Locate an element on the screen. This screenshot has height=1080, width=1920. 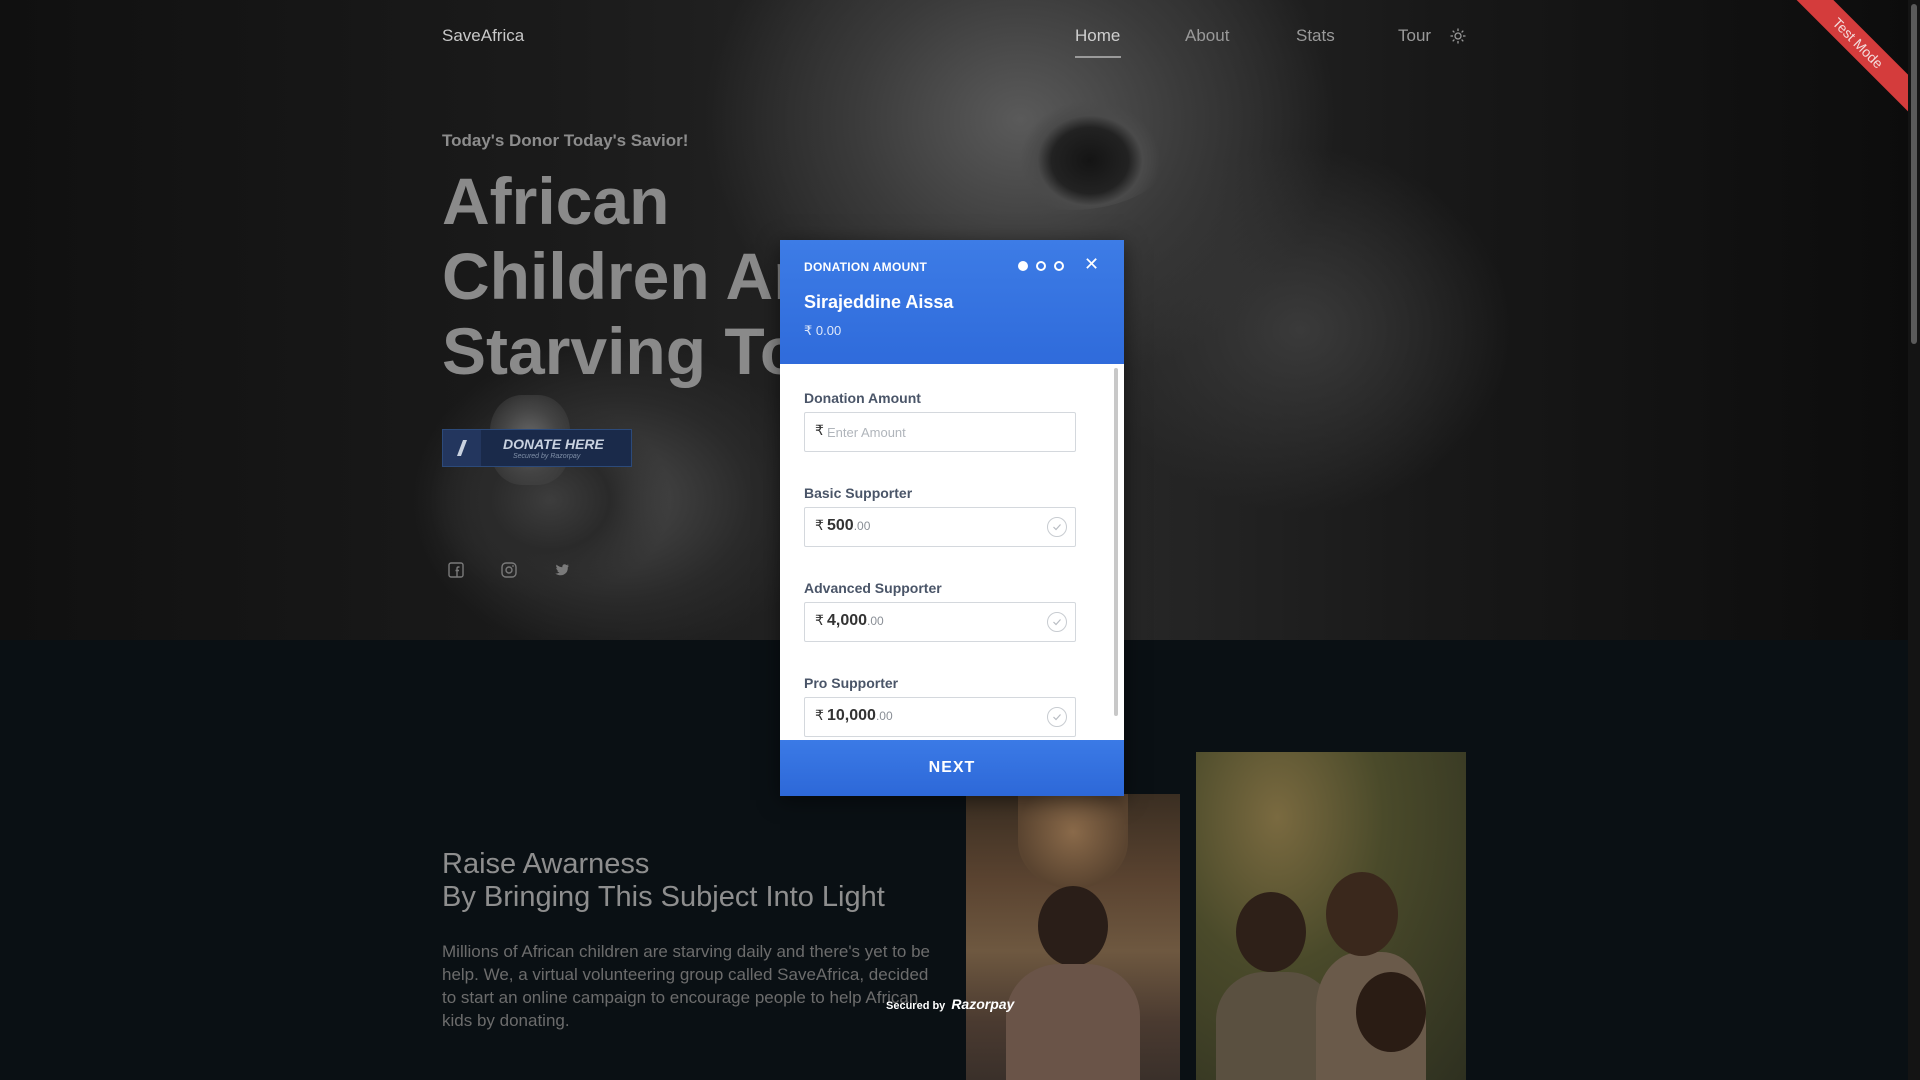
pro-supporter-option: ₹ 10,000.00 is located at coordinates (940, 717).